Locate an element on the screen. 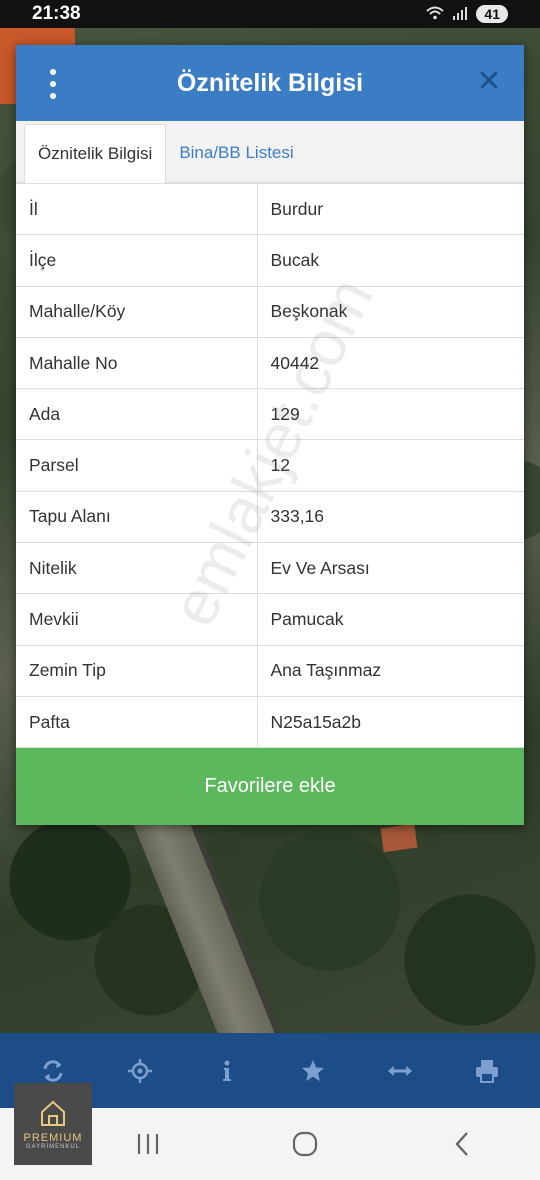 This screenshot has height=1180, width=540. print-icon is located at coordinates (487, 1071).